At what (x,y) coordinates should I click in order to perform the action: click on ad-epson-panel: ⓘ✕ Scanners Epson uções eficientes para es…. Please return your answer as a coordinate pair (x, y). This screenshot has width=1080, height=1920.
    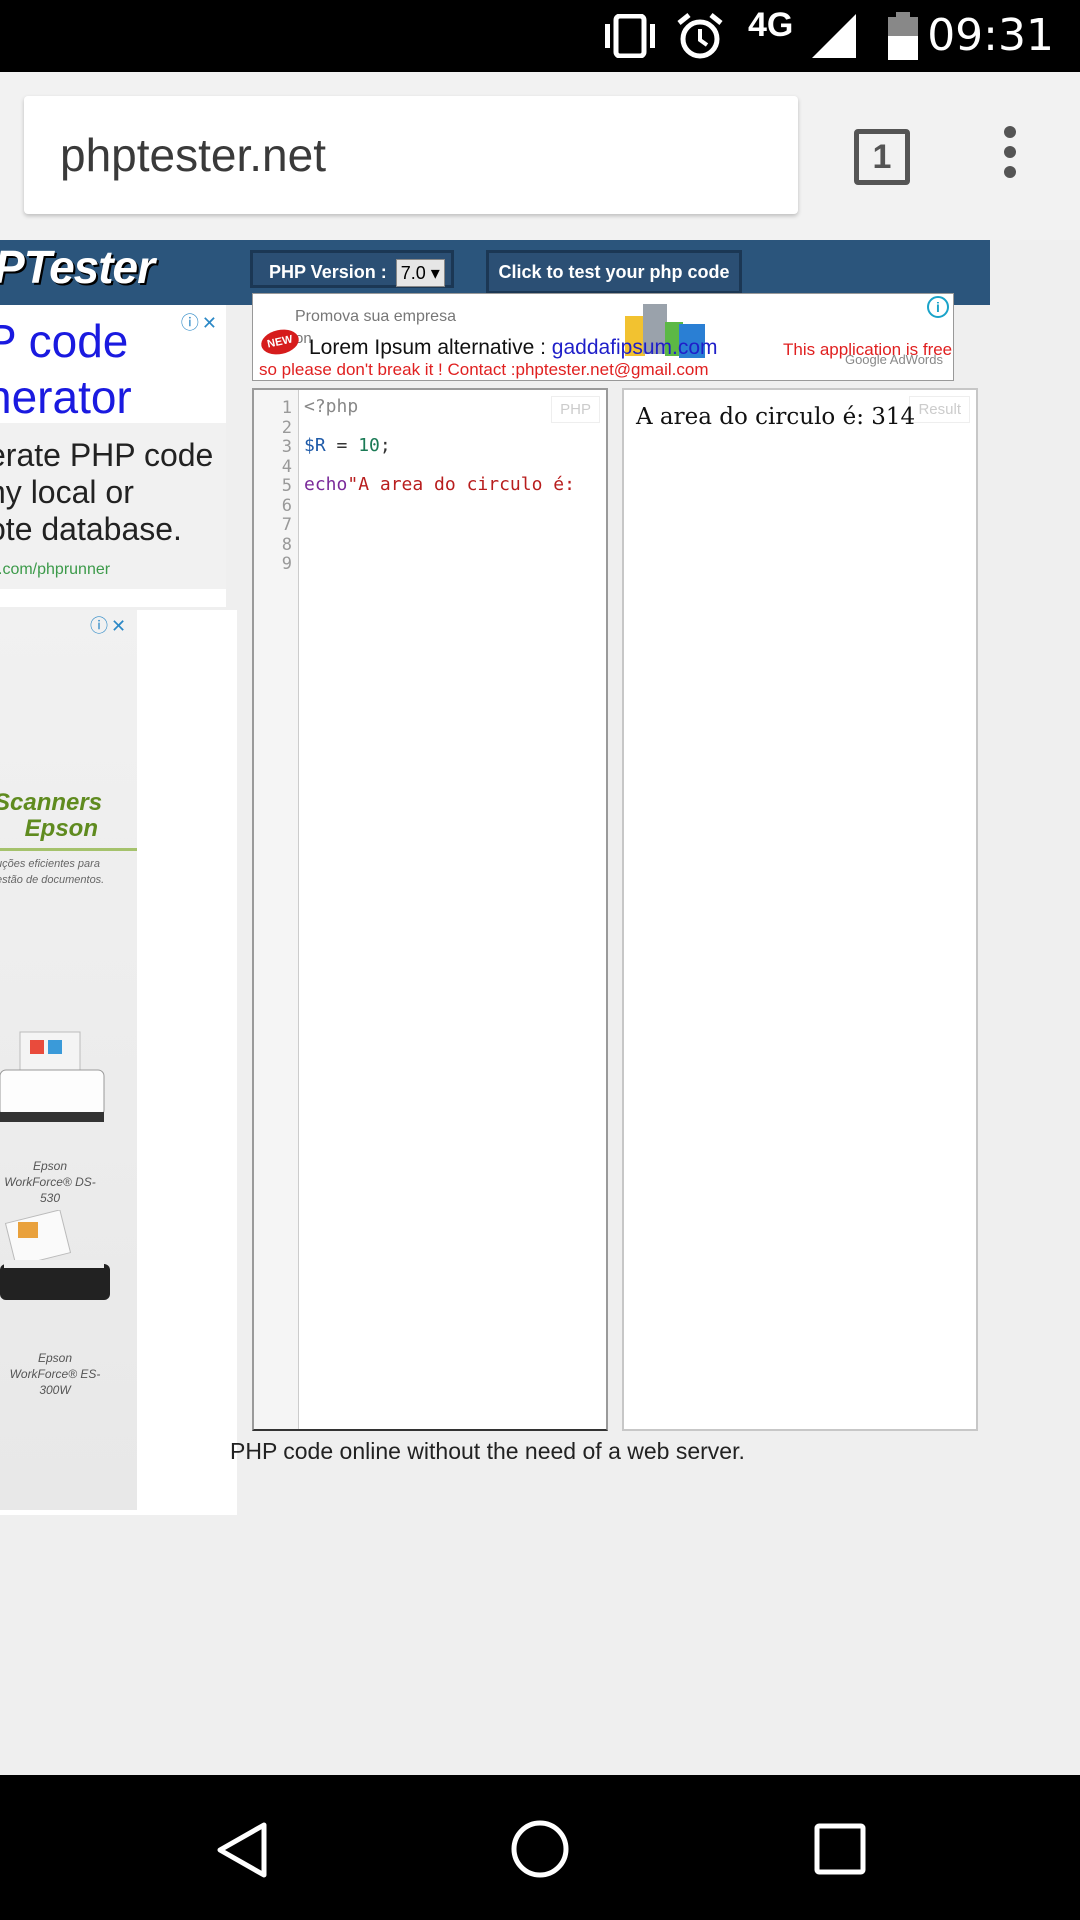
    Looking at the image, I should click on (68, 1060).